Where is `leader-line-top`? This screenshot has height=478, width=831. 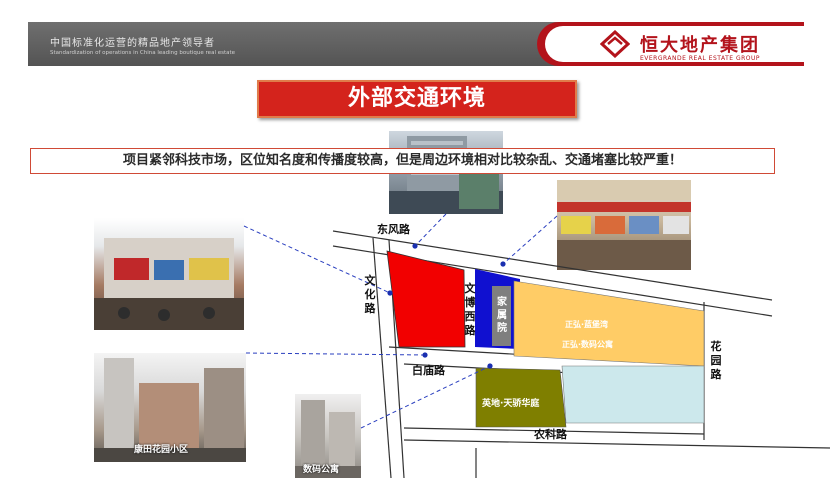 leader-line-top is located at coordinates (430, 230).